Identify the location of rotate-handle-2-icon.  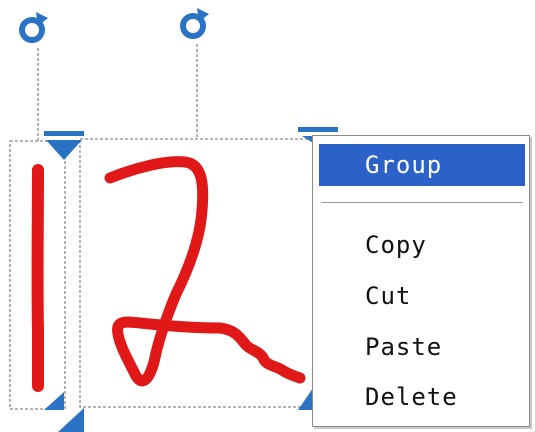
(194, 23).